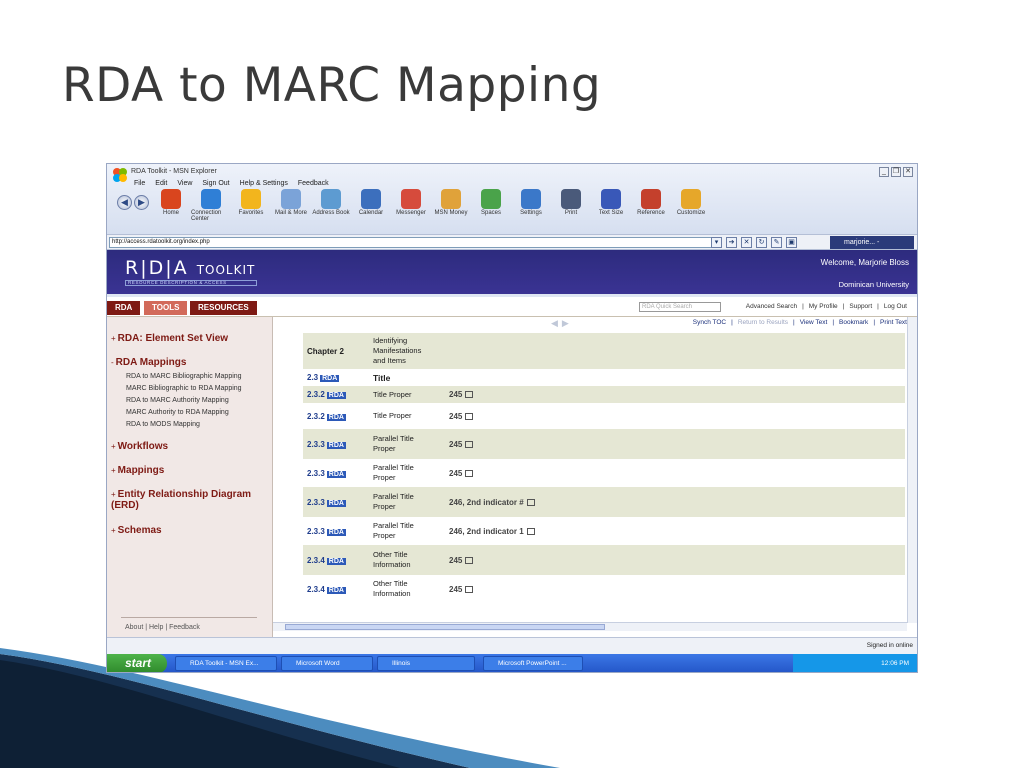  Describe the element at coordinates (731, 242) in the screenshot. I see `go-arrow-icon: ➔` at that location.